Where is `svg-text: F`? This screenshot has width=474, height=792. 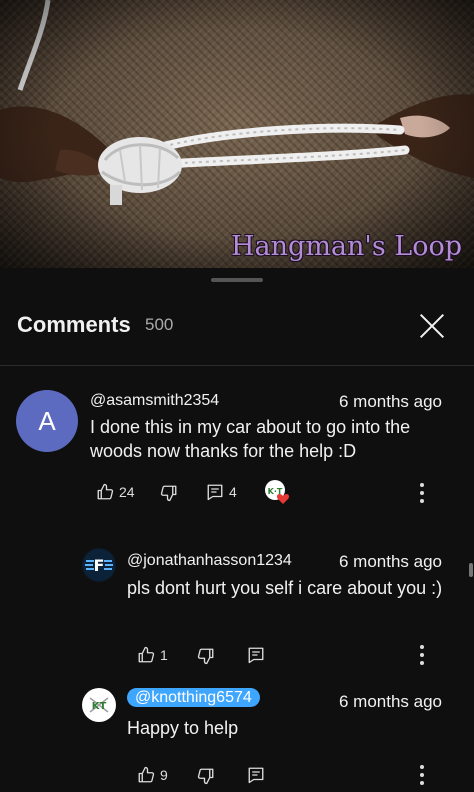 svg-text: F is located at coordinates (99, 565).